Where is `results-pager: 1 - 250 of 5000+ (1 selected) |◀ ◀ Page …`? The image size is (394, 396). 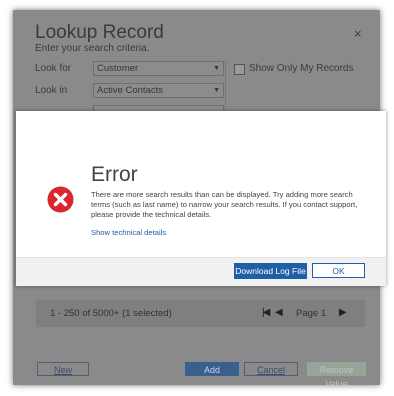
results-pager: 1 - 250 of 5000+ (1 selected) |◀ ◀ Page … is located at coordinates (200, 313).